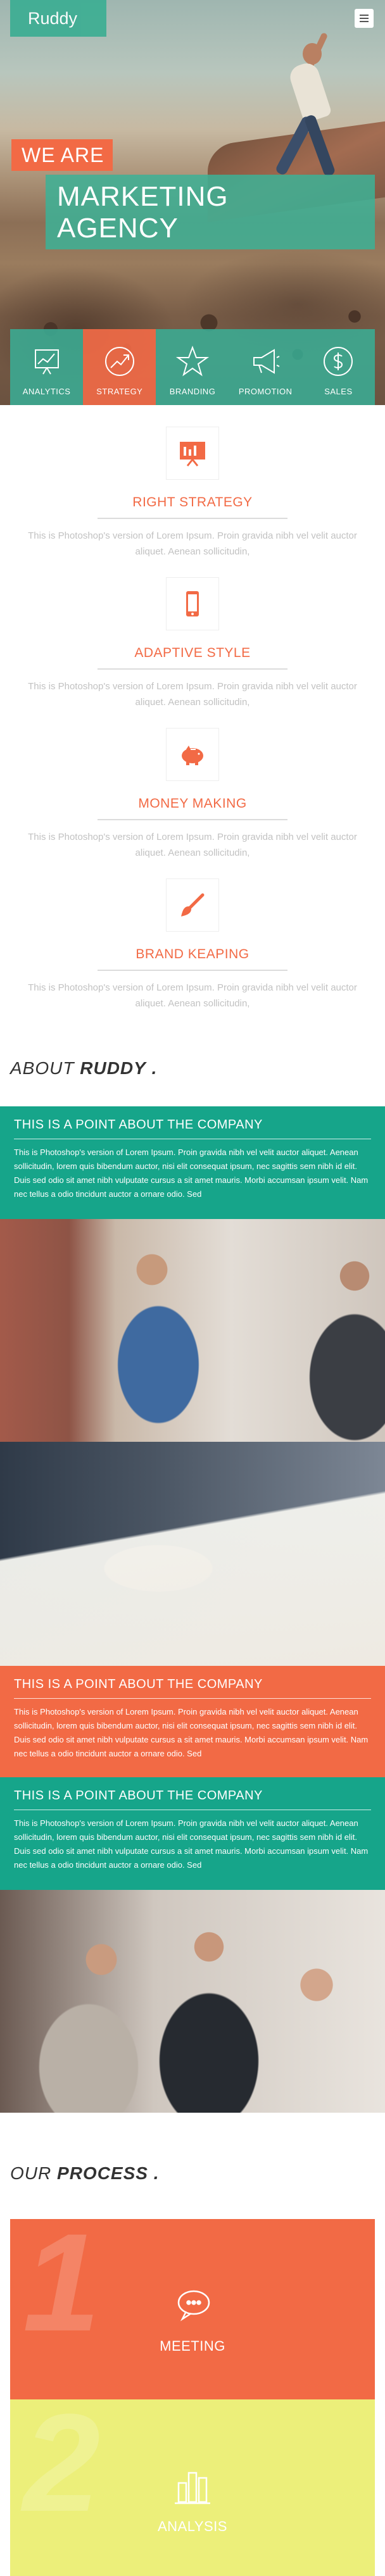 The width and height of the screenshot is (385, 2576). I want to click on piggy-bank-icon, so click(192, 755).